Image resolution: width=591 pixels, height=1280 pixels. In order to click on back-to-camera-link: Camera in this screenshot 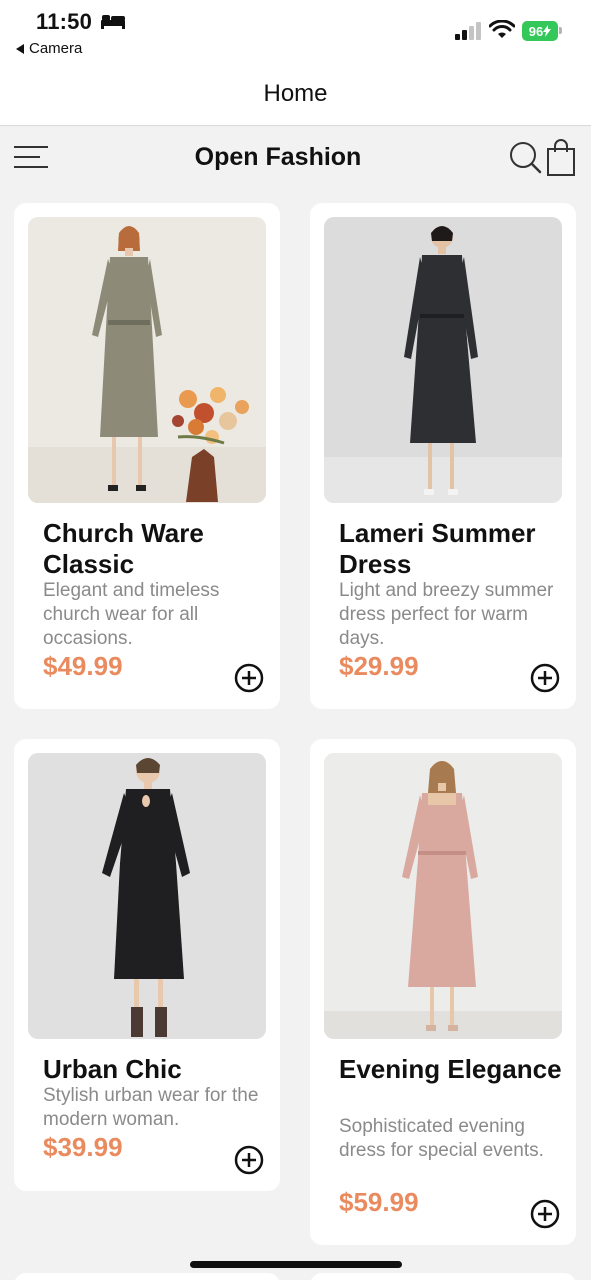, I will do `click(49, 48)`.